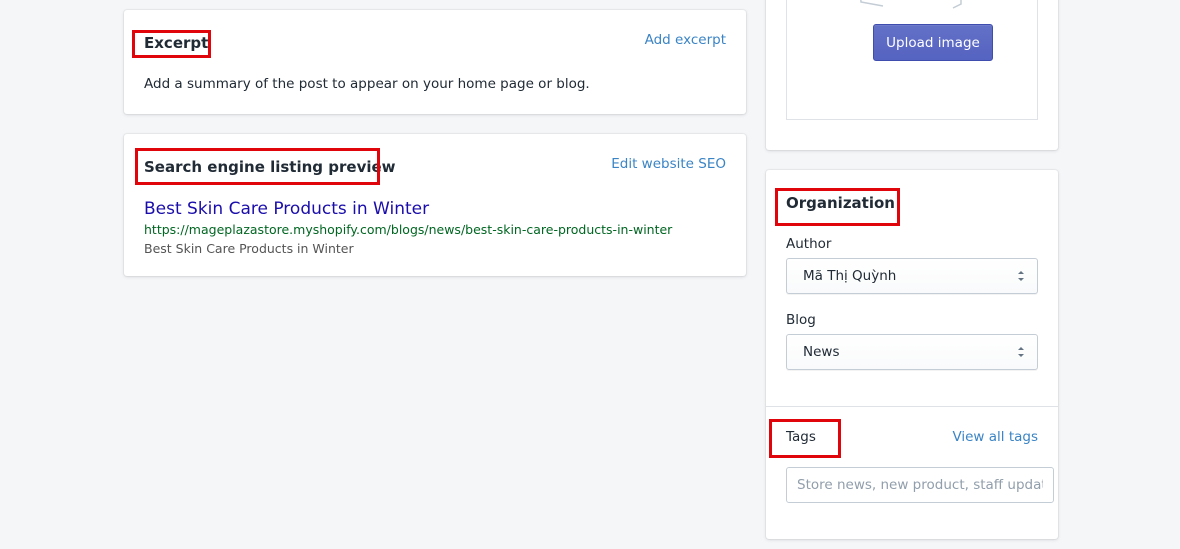 This screenshot has height=549, width=1180. I want to click on blog-select: News, so click(912, 352).